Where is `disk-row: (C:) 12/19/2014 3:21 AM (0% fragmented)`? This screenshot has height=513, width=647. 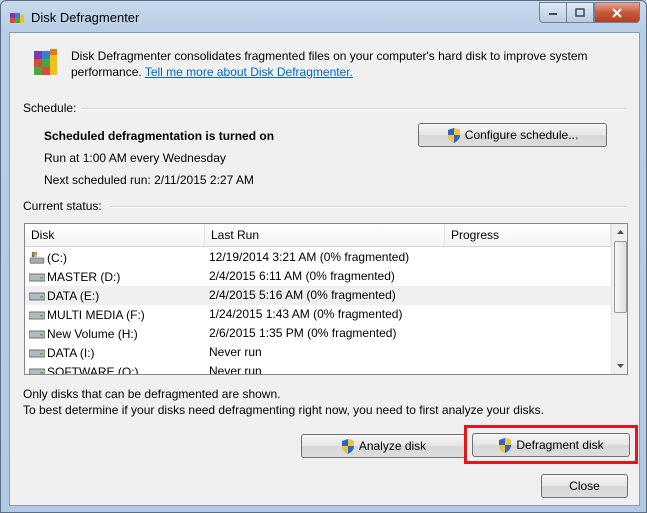
disk-row: (C:) 12/19/2014 3:21 AM (0% fragmented) is located at coordinates (318, 257).